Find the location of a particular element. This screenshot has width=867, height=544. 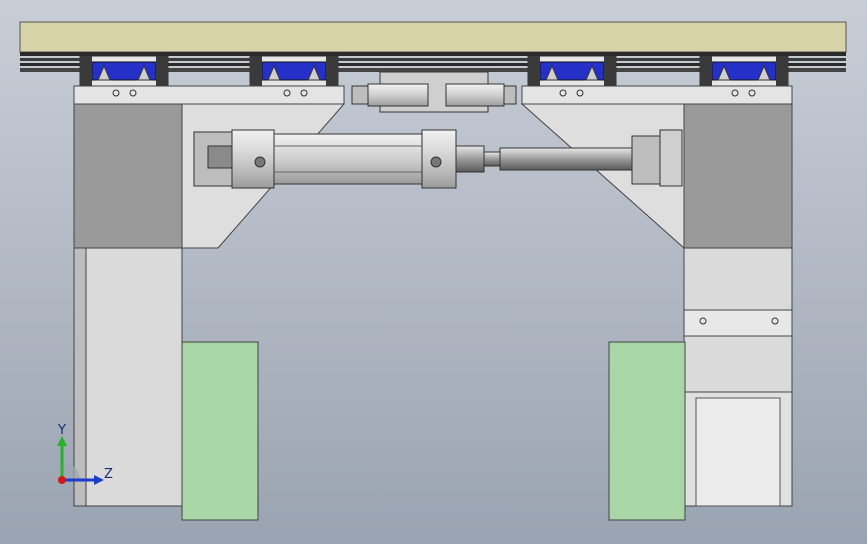

center-connector is located at coordinates (434, 92).